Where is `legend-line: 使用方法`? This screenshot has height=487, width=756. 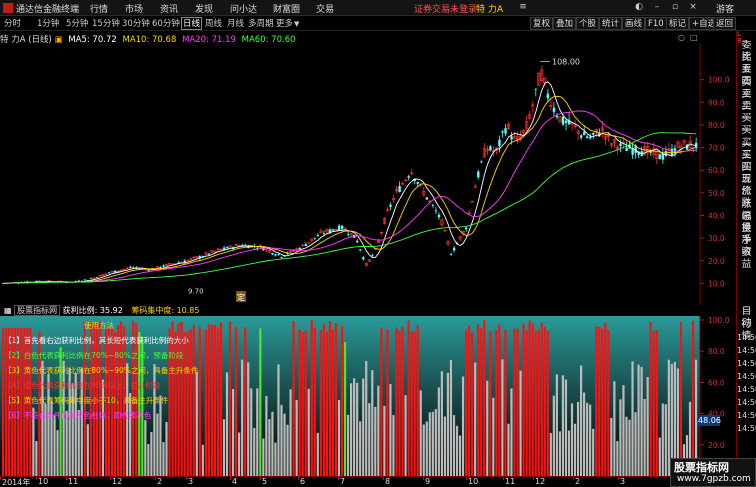
legend-line: 使用方法 is located at coordinates (99, 325).